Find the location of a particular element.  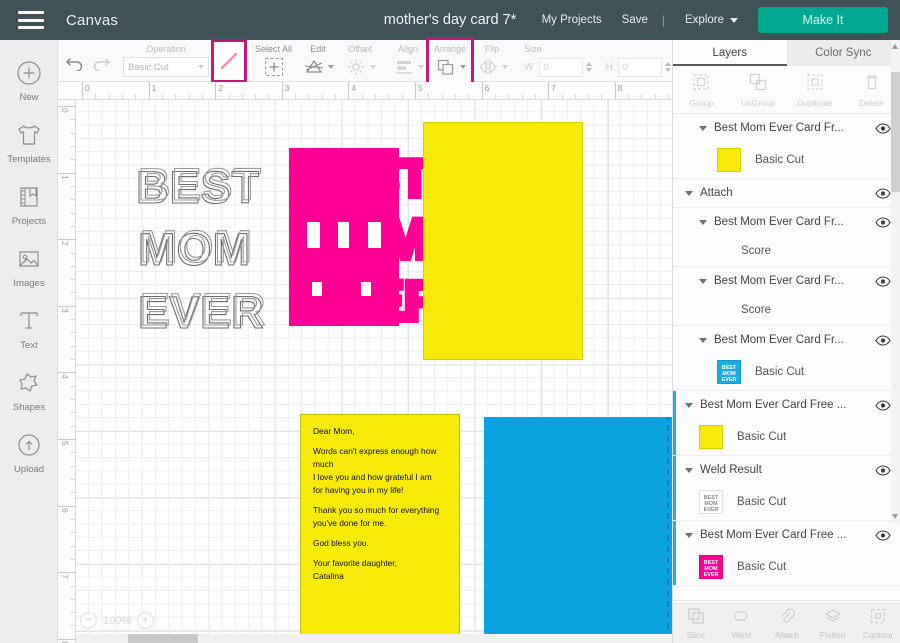

attach-button: Attach is located at coordinates (787, 623).